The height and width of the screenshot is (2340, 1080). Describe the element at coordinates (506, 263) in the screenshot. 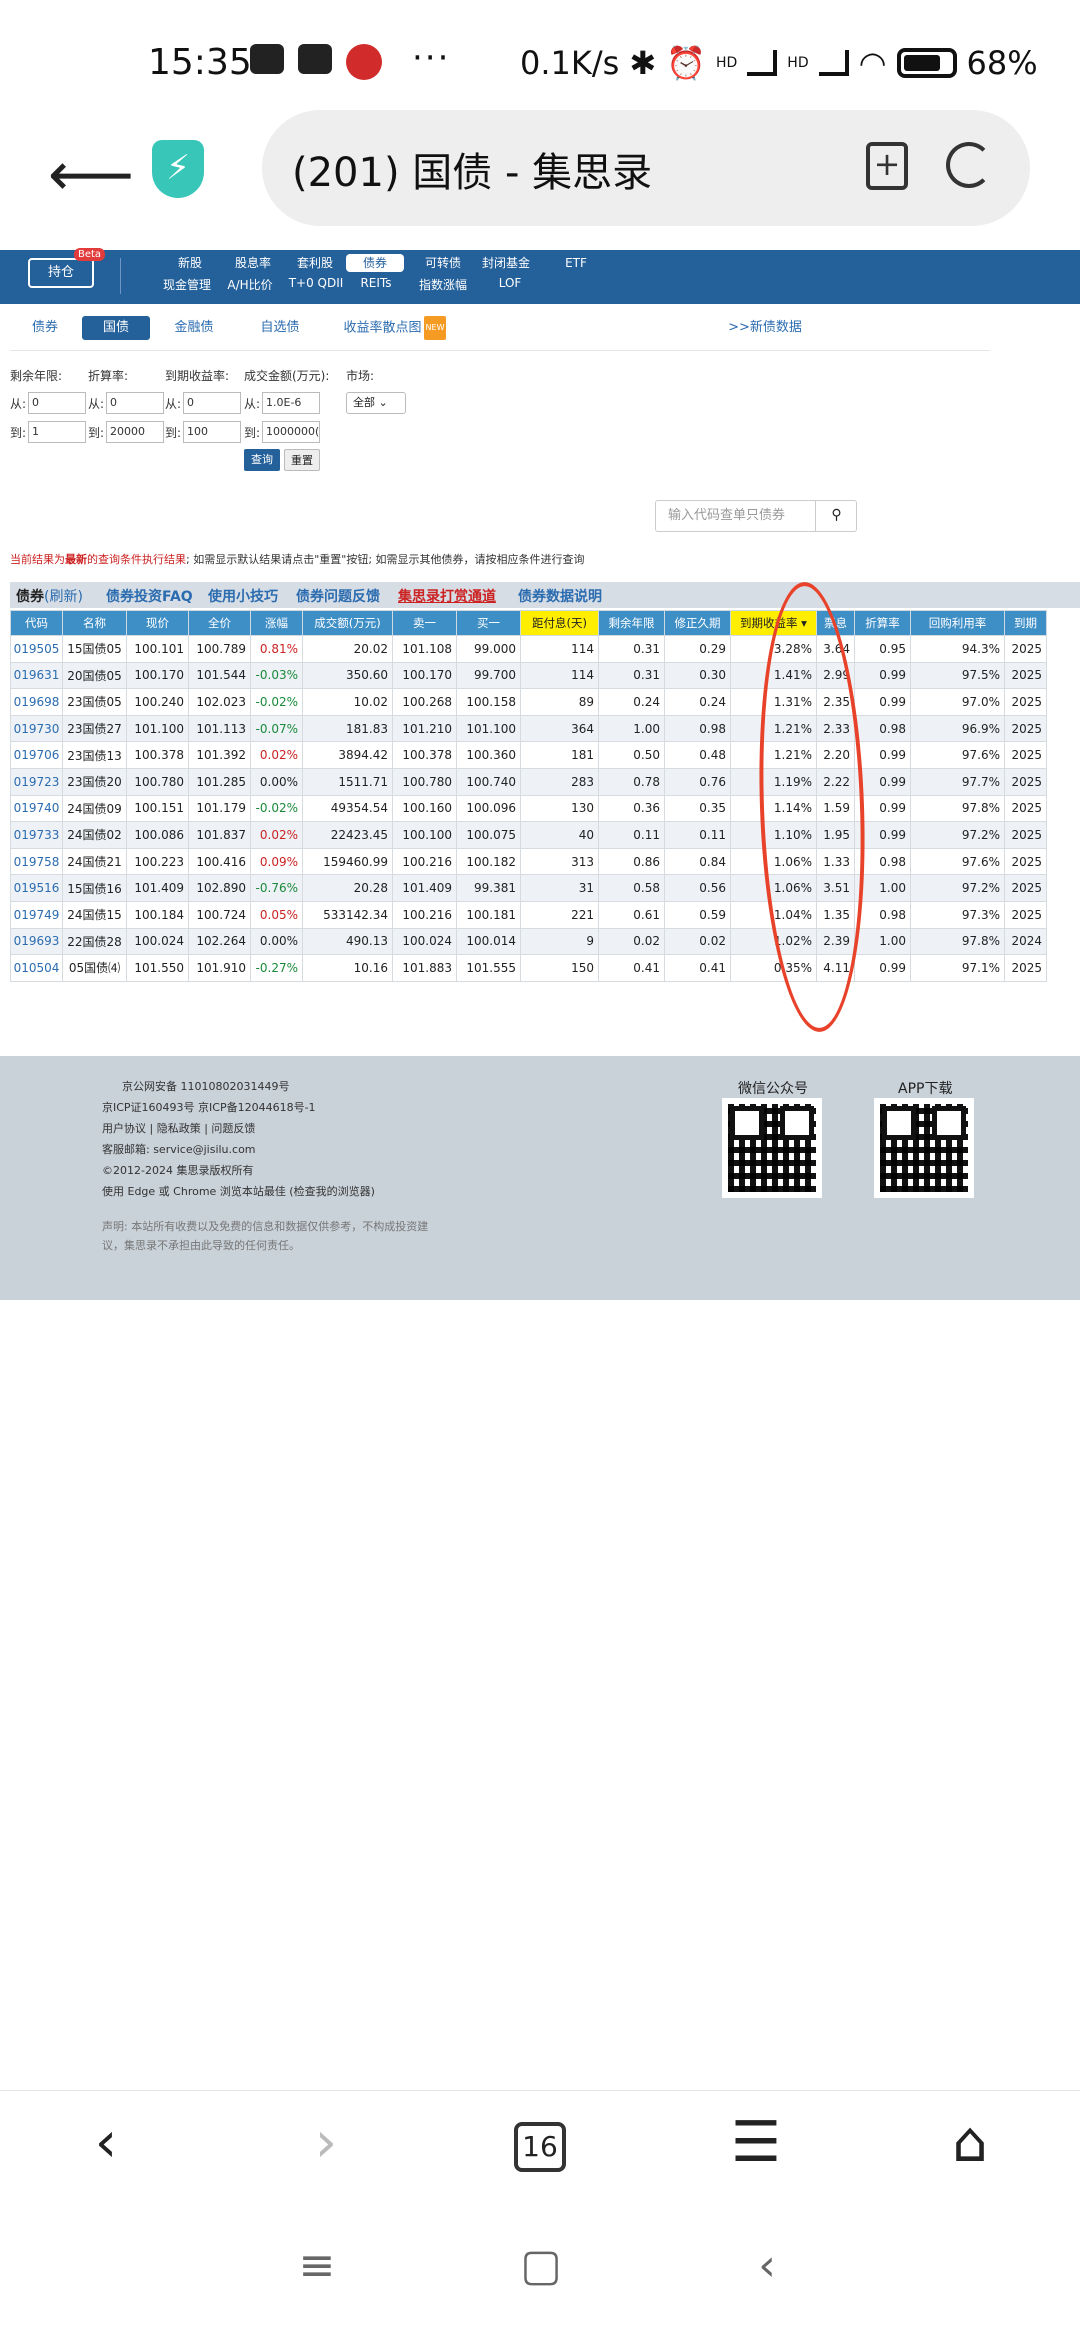

I see `nav-item: 封闭基金` at that location.